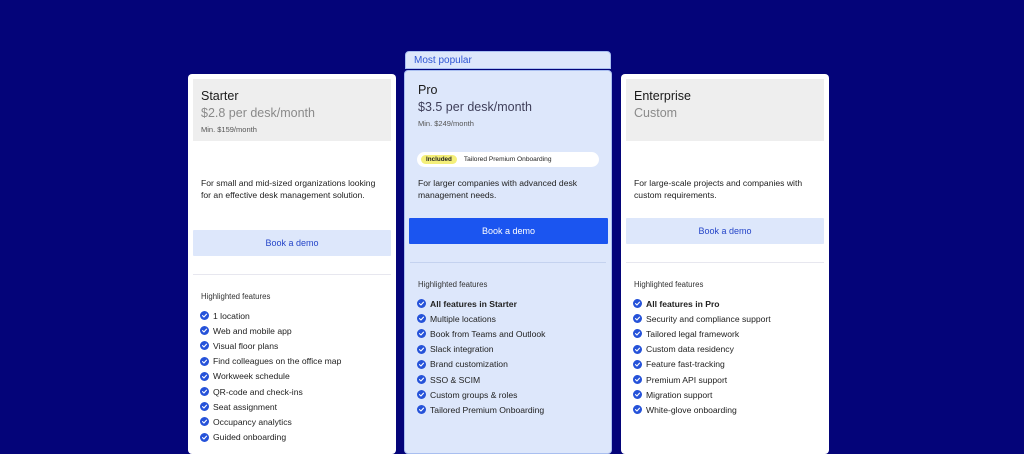  What do you see at coordinates (251, 376) in the screenshot?
I see `feature-label: Workweek schedule` at bounding box center [251, 376].